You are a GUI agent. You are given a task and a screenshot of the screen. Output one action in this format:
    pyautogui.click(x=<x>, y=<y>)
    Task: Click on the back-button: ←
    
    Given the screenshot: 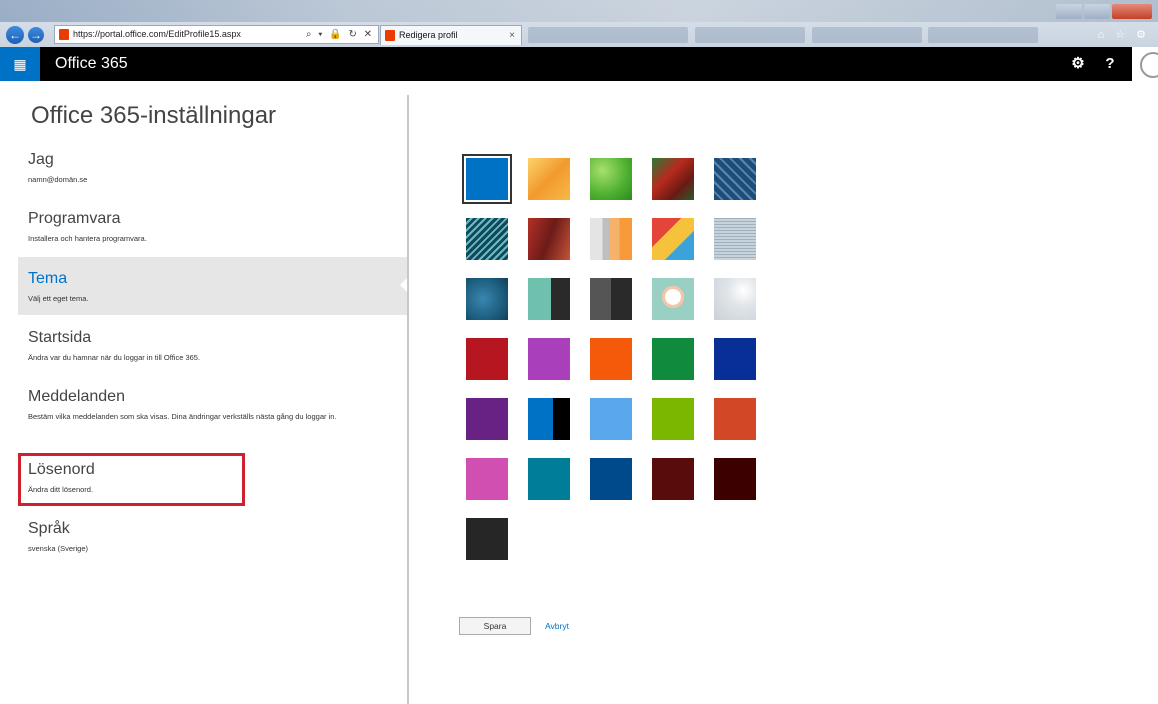 What is the action you would take?
    pyautogui.click(x=15, y=35)
    